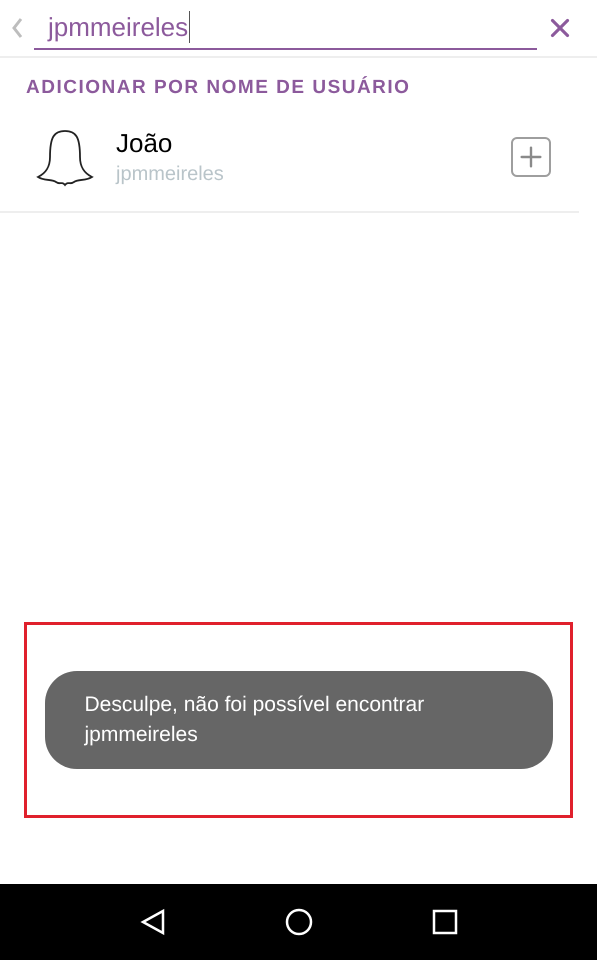 Image resolution: width=597 pixels, height=960 pixels. Describe the element at coordinates (289, 157) in the screenshot. I see `user-row: João jpmmeireles` at that location.